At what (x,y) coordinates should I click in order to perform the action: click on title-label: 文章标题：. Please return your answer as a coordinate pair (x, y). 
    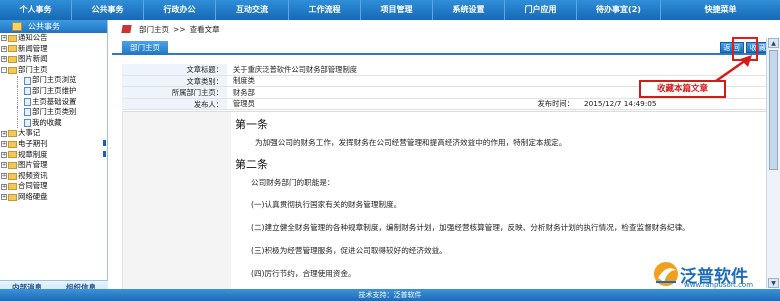
    Looking at the image, I should click on (174, 69).